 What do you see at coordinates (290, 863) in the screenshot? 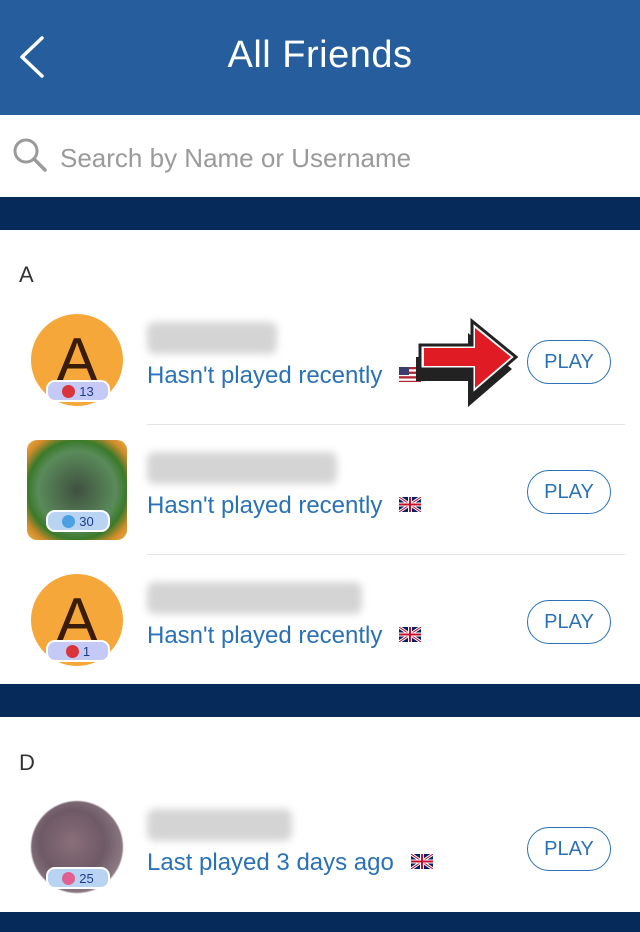
I see `friend-status: Last played 3 days ago` at bounding box center [290, 863].